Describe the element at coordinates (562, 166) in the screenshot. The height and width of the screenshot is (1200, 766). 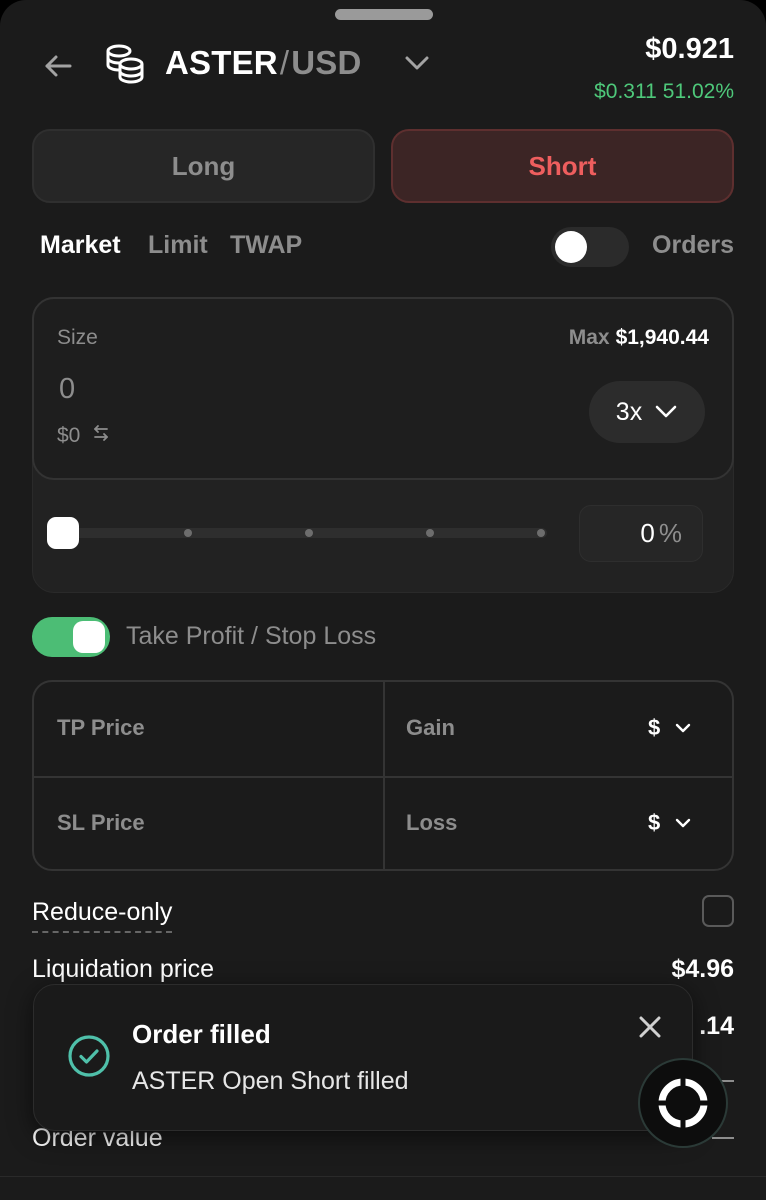
I see `short-button: Short` at that location.